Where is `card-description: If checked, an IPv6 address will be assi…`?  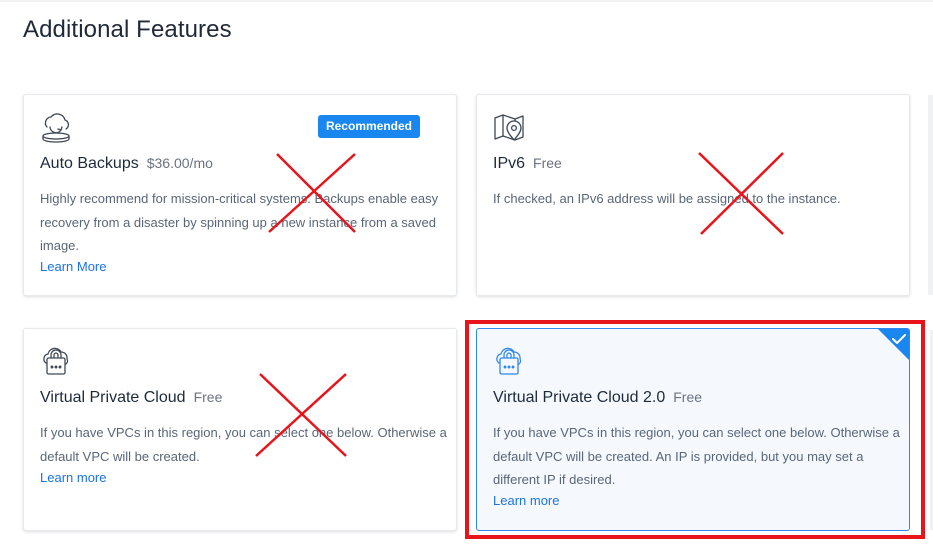 card-description: If checked, an IPv6 address will be assi… is located at coordinates (667, 199).